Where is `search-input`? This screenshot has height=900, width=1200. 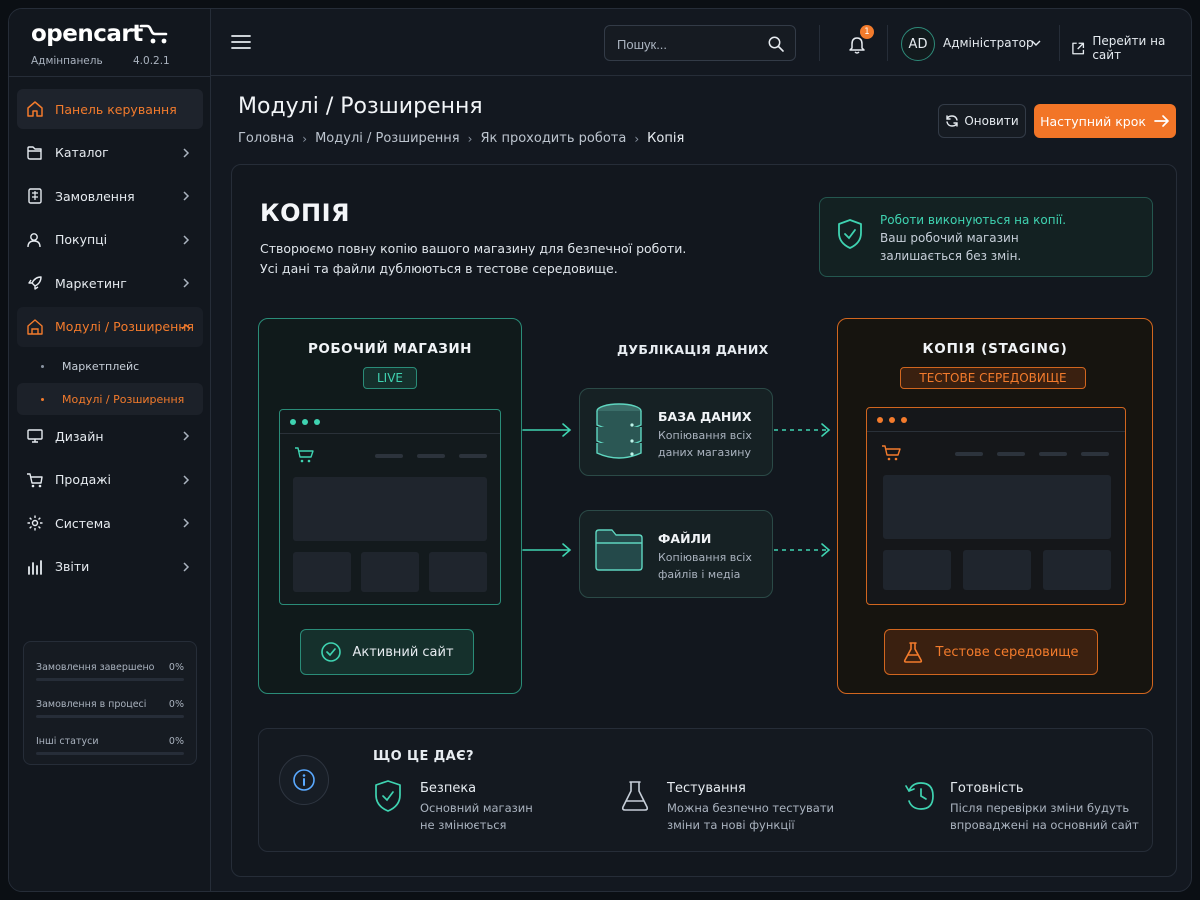
search-input is located at coordinates (687, 44).